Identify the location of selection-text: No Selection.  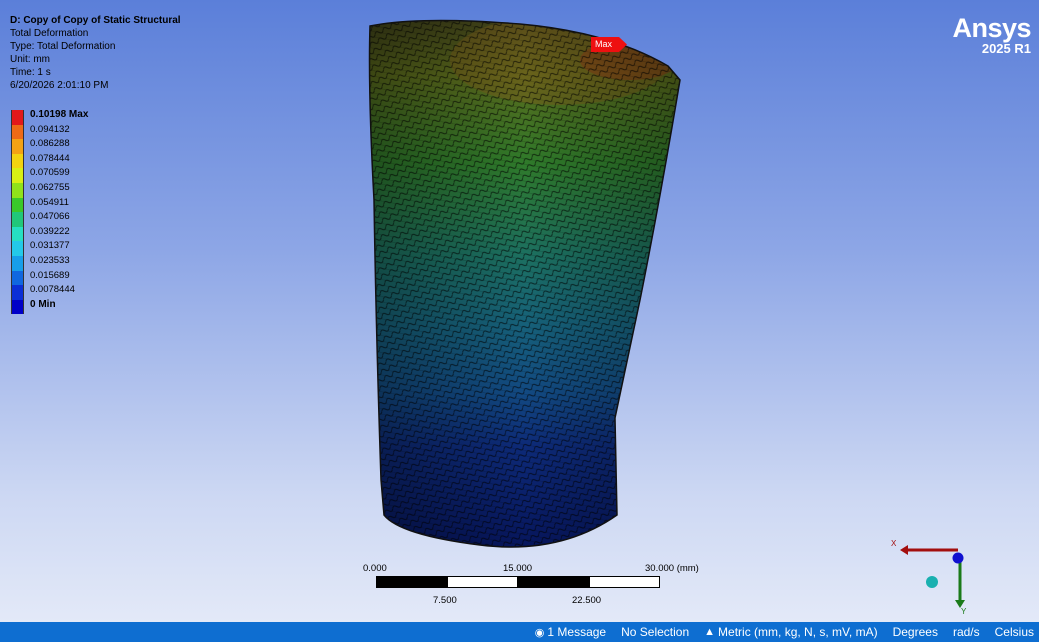
(655, 632).